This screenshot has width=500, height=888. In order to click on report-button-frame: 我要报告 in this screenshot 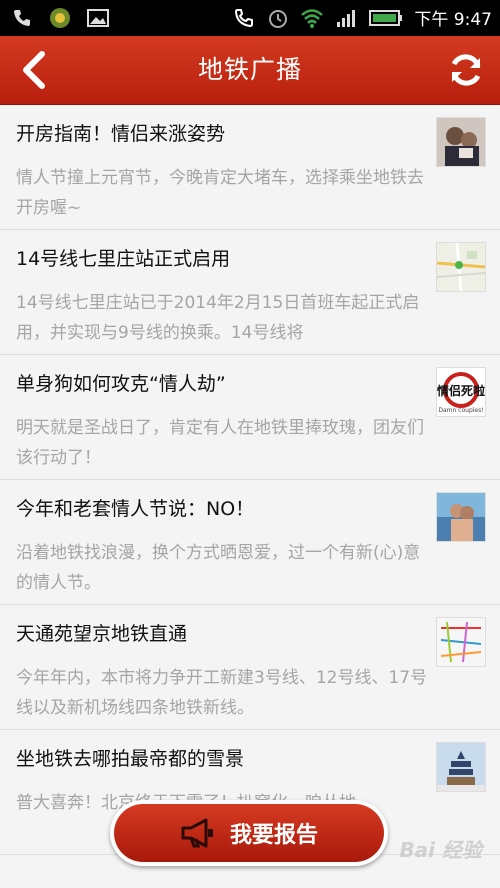, I will do `click(249, 833)`.